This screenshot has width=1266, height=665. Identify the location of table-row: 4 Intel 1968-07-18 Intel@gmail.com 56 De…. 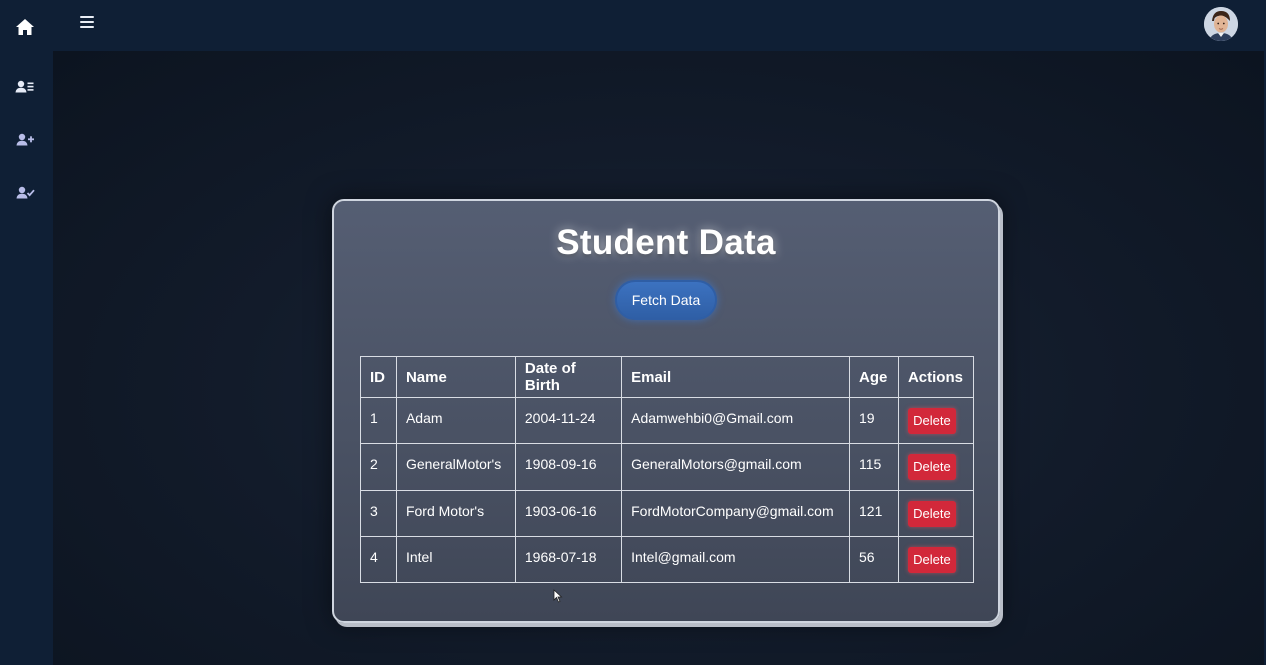
(667, 559).